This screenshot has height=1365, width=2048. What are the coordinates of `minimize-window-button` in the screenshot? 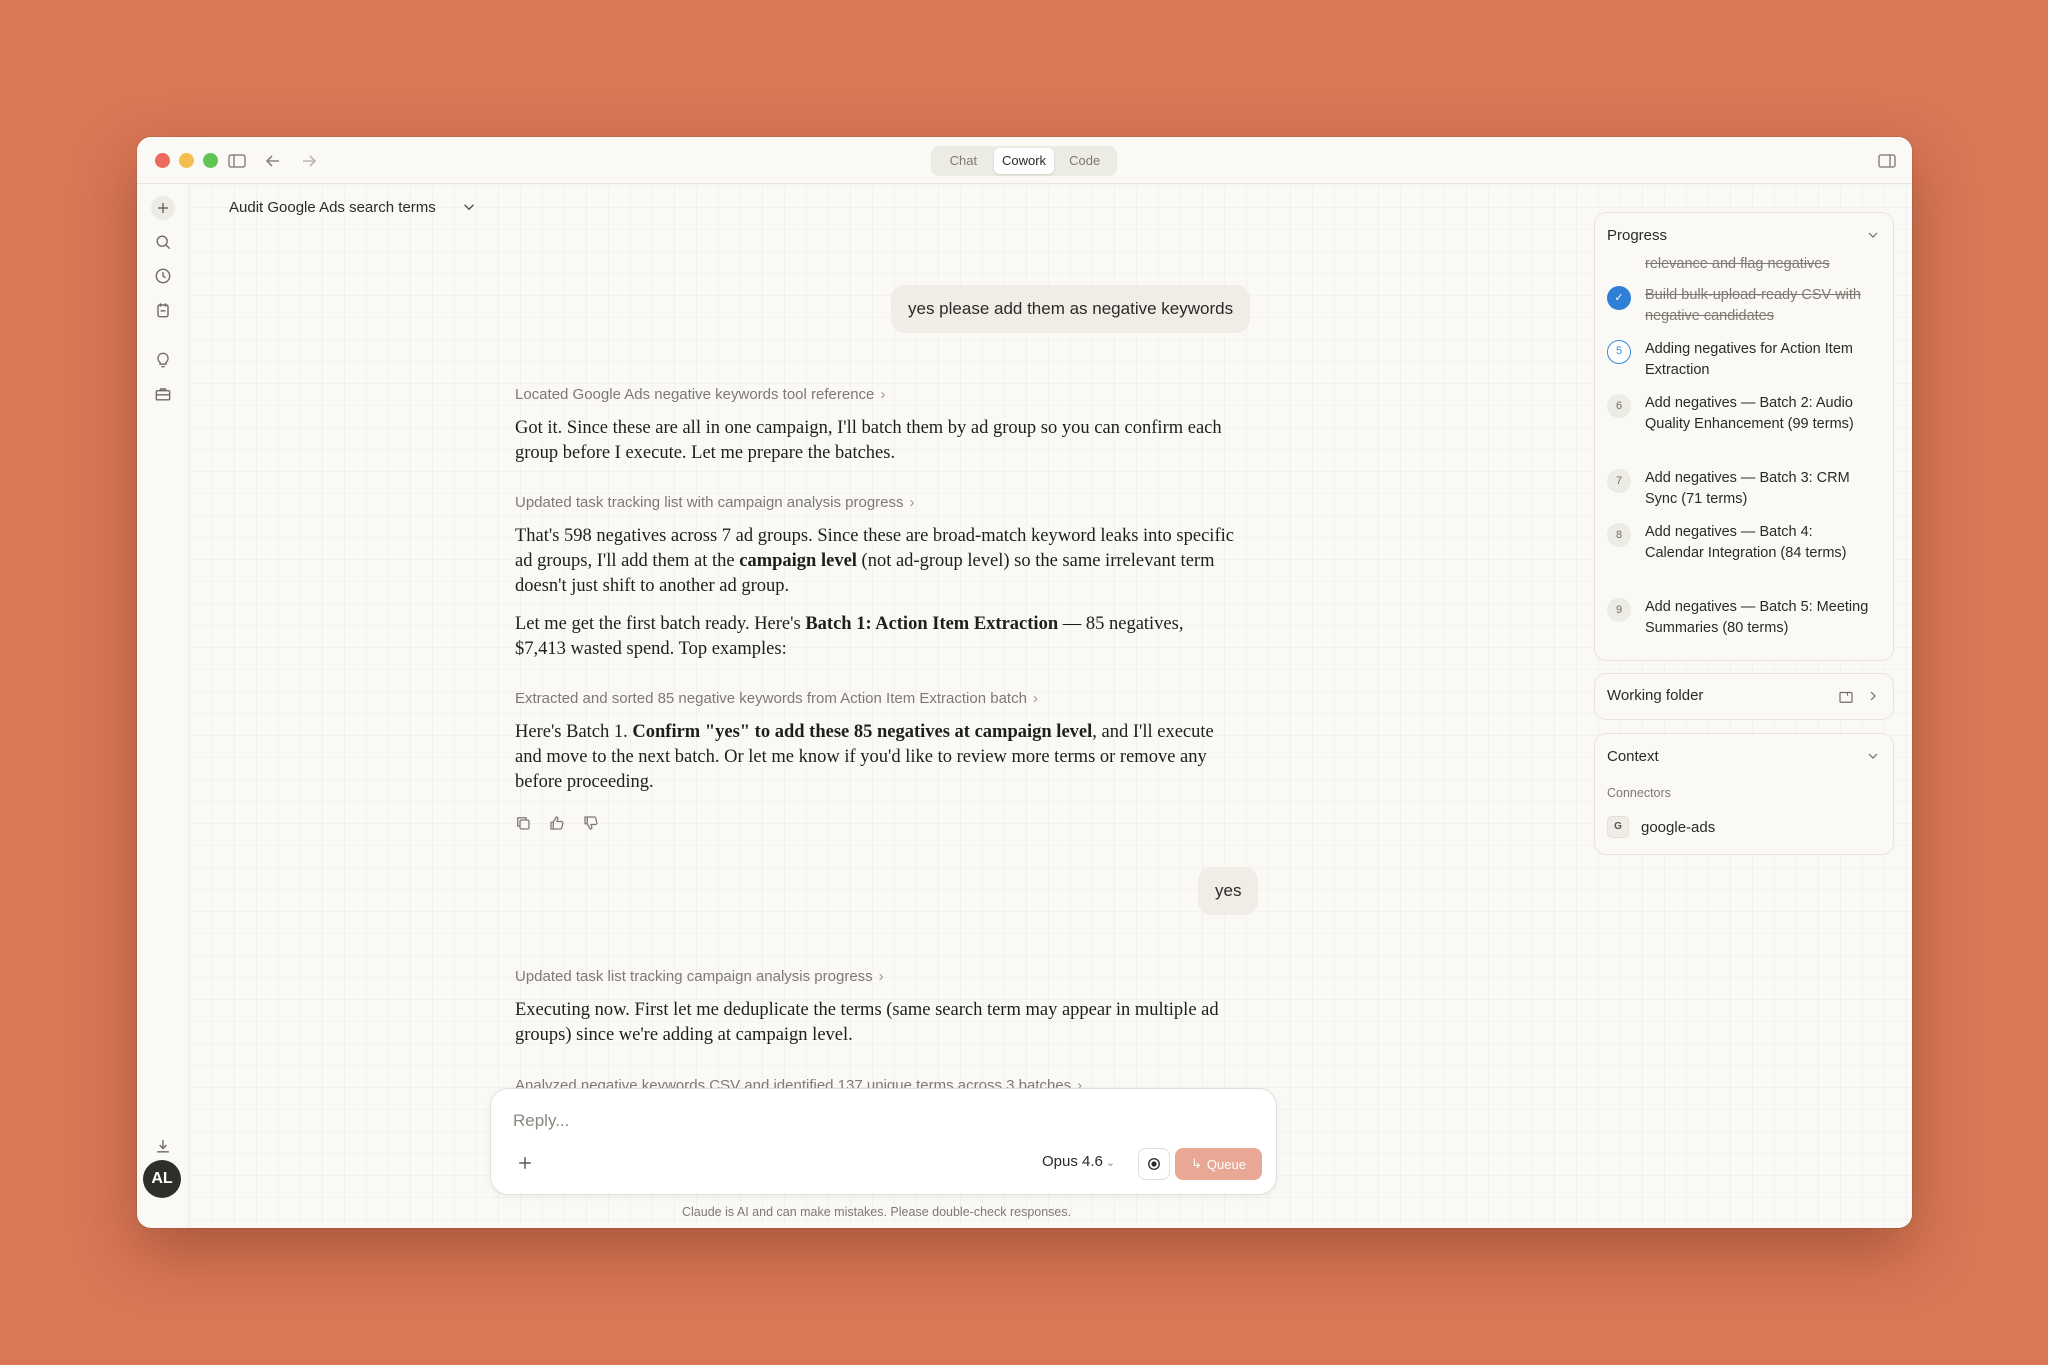 It's located at (186, 160).